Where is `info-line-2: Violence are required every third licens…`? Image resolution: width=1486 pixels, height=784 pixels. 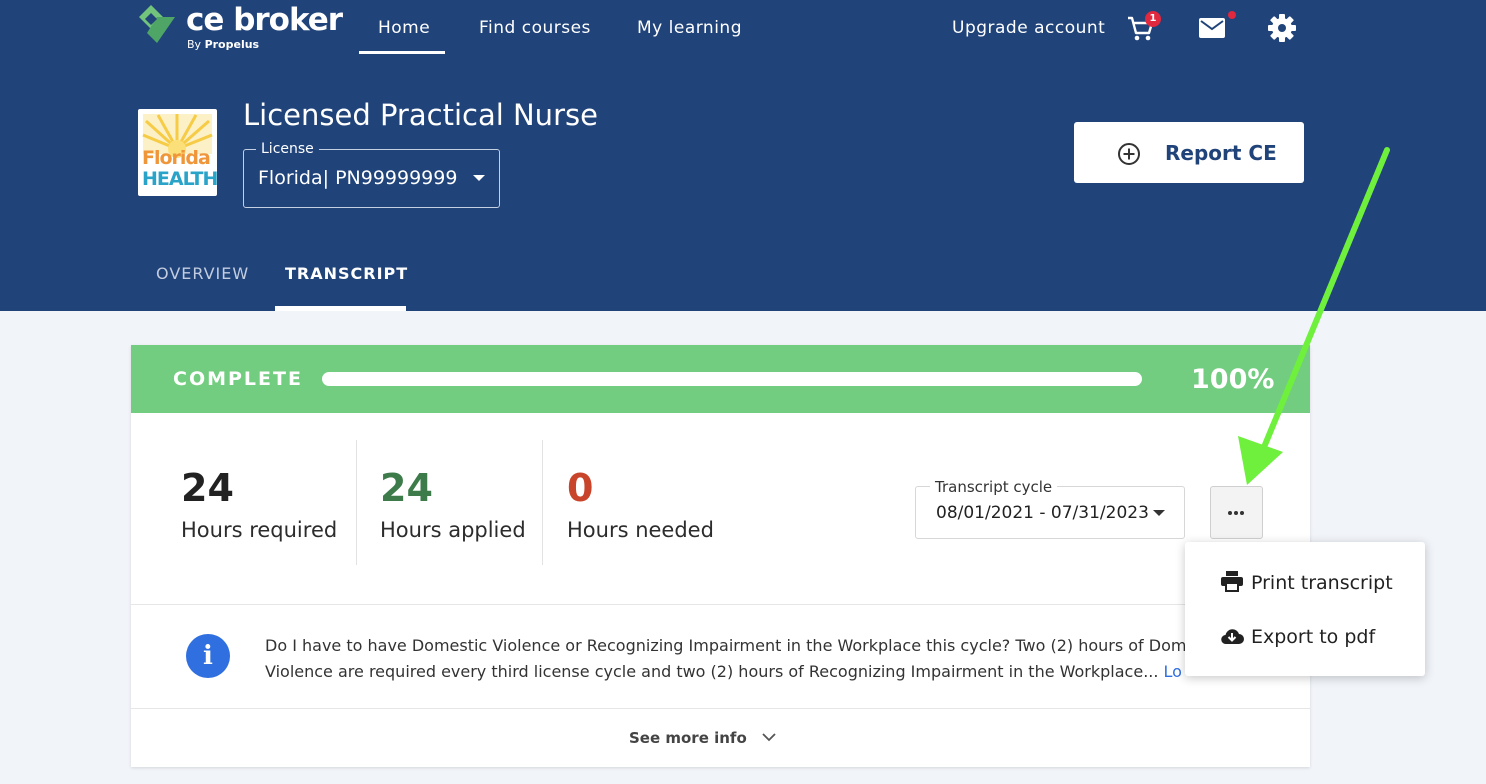 info-line-2: Violence are required every third licens… is located at coordinates (725, 671).